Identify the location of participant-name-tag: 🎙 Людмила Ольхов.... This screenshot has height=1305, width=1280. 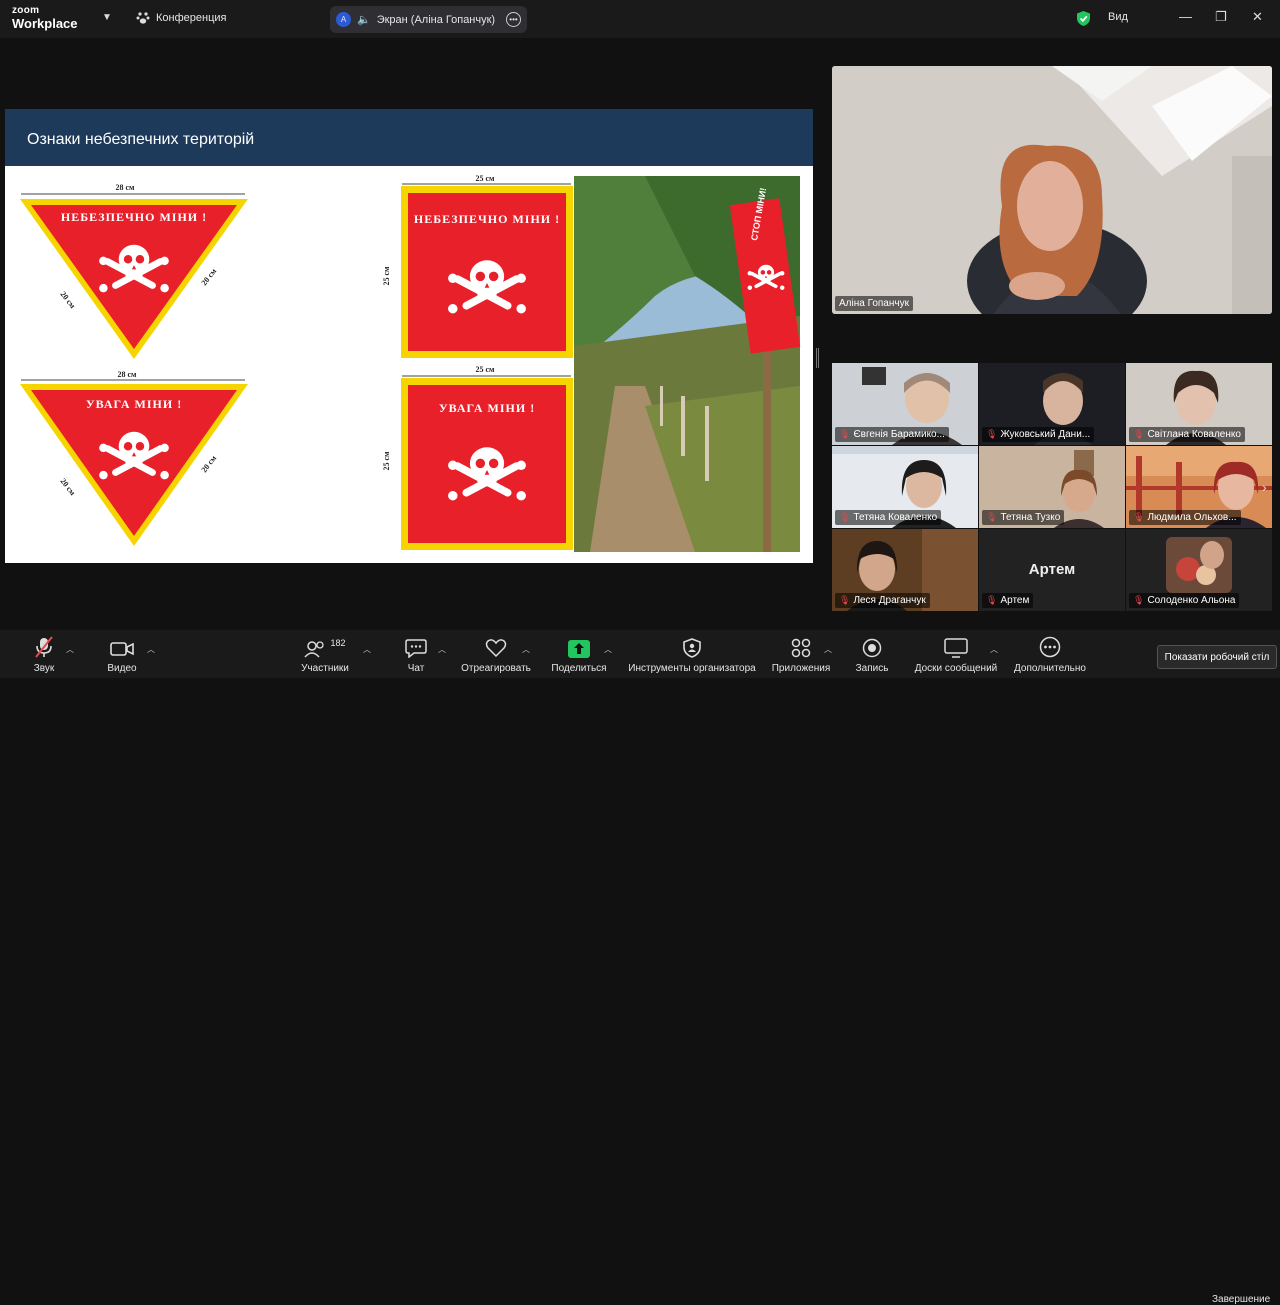
(1185, 517).